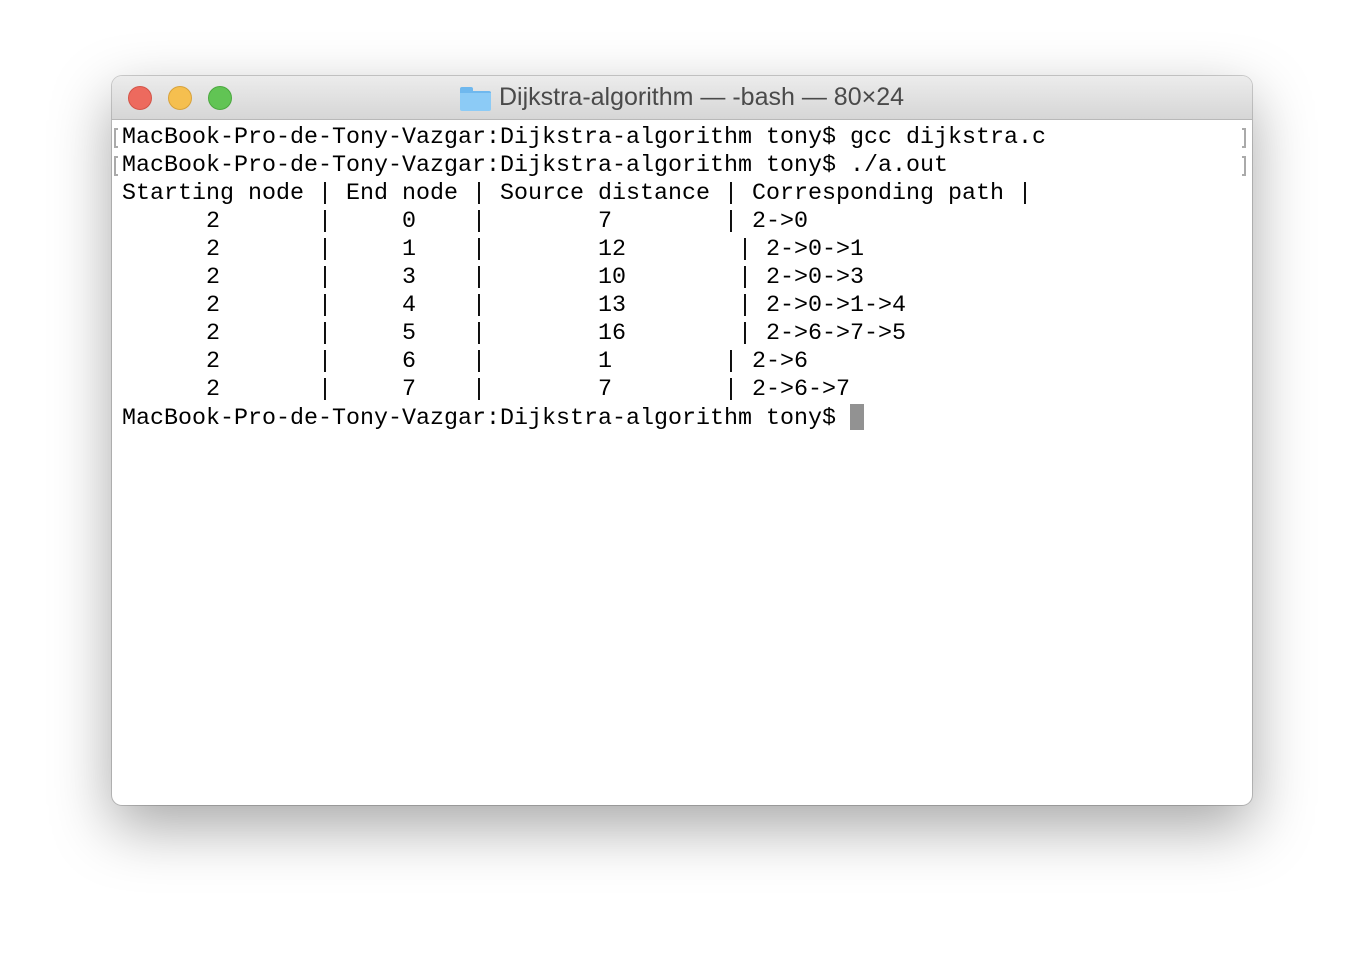  I want to click on window-title: Dijkstra-algorithm — -bash — 80×24, so click(701, 97).